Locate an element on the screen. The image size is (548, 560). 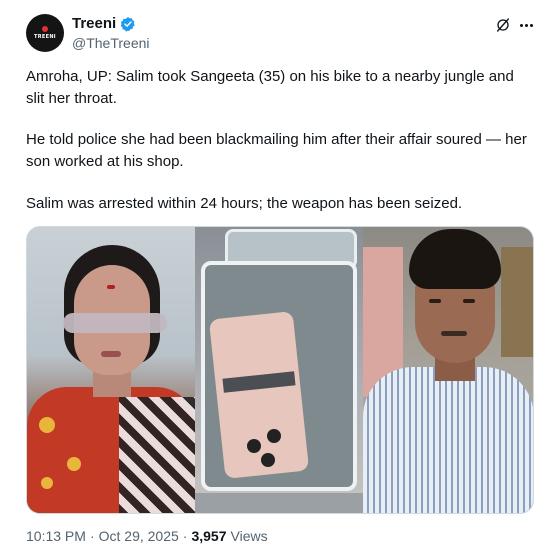
face-blur-overlay is located at coordinates (115, 323).